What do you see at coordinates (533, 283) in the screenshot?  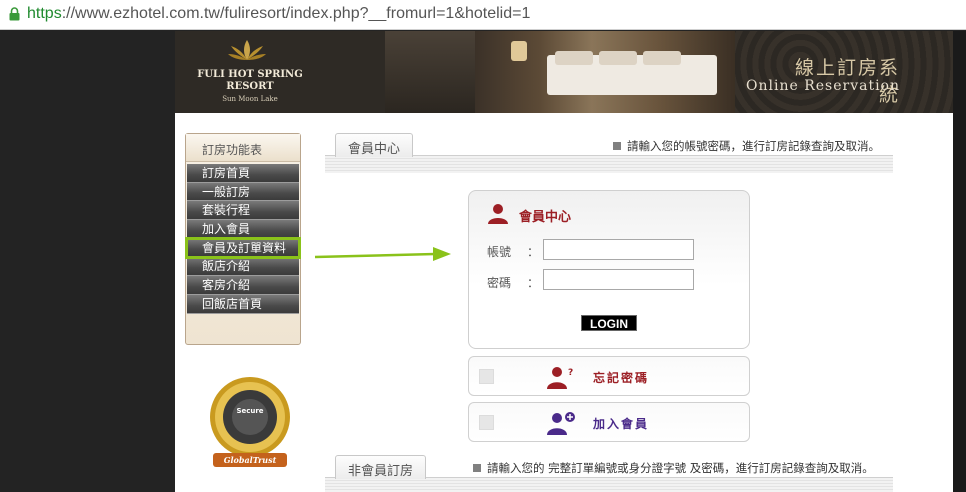 I see `password-colon: ：` at bounding box center [533, 283].